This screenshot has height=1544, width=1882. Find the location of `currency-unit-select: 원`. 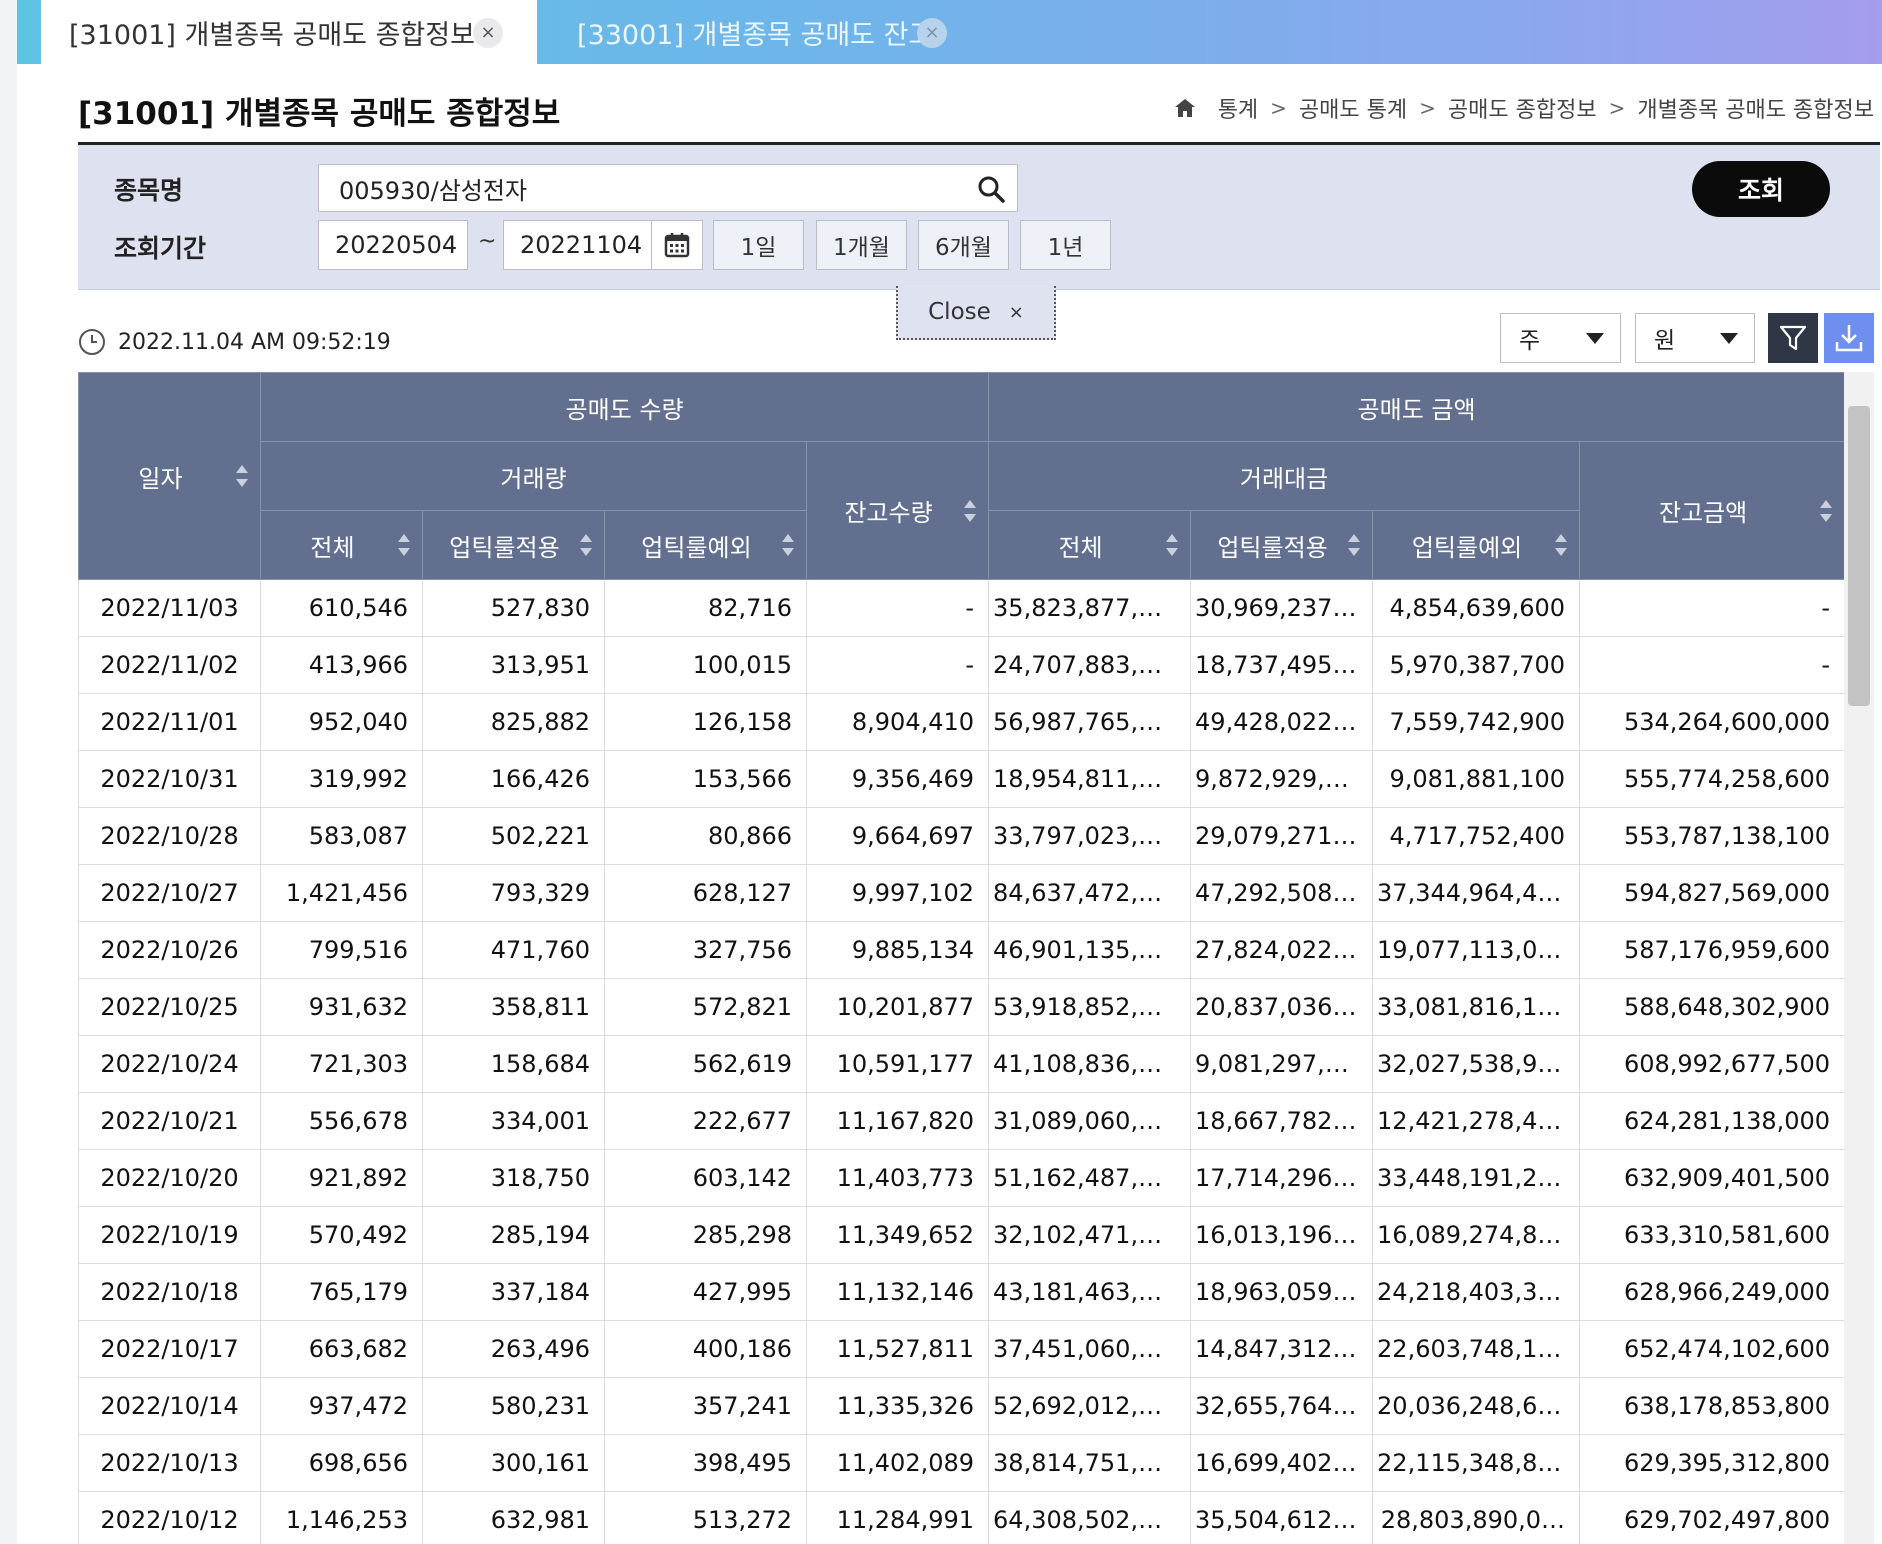

currency-unit-select: 원 is located at coordinates (1695, 338).